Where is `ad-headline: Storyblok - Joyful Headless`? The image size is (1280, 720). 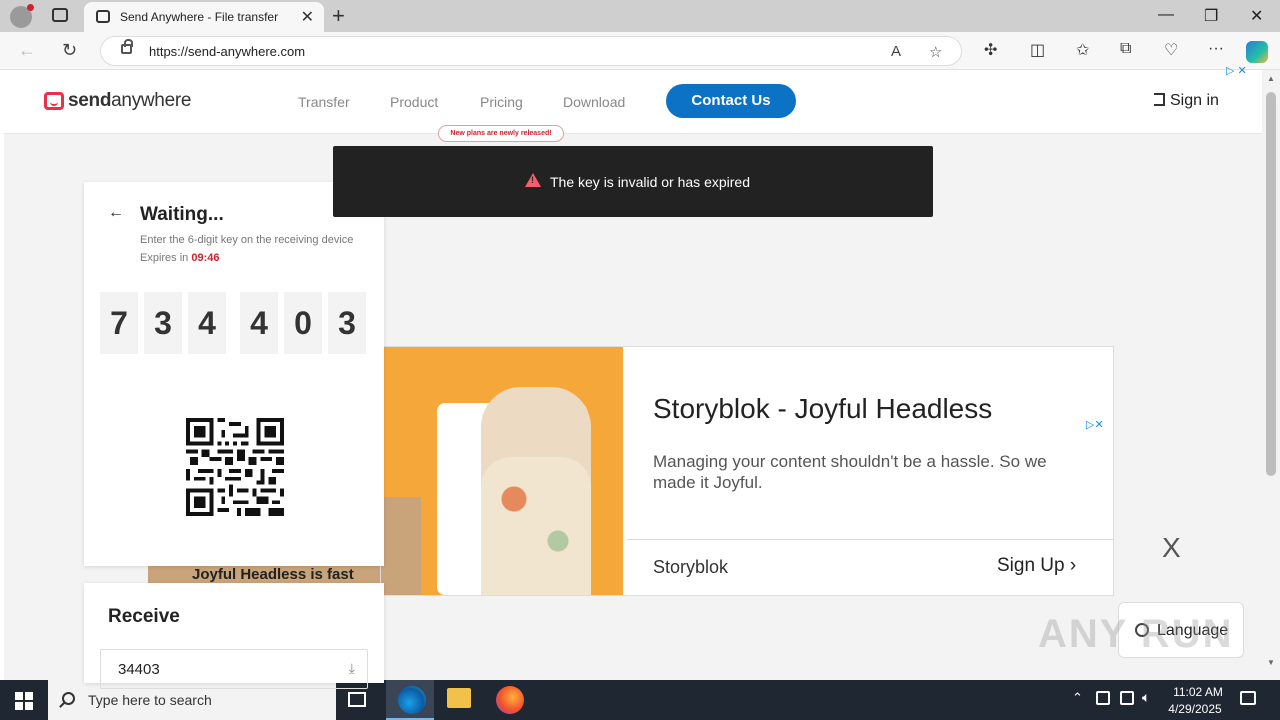
ad-headline: Storyblok - Joyful Headless is located at coordinates (822, 409).